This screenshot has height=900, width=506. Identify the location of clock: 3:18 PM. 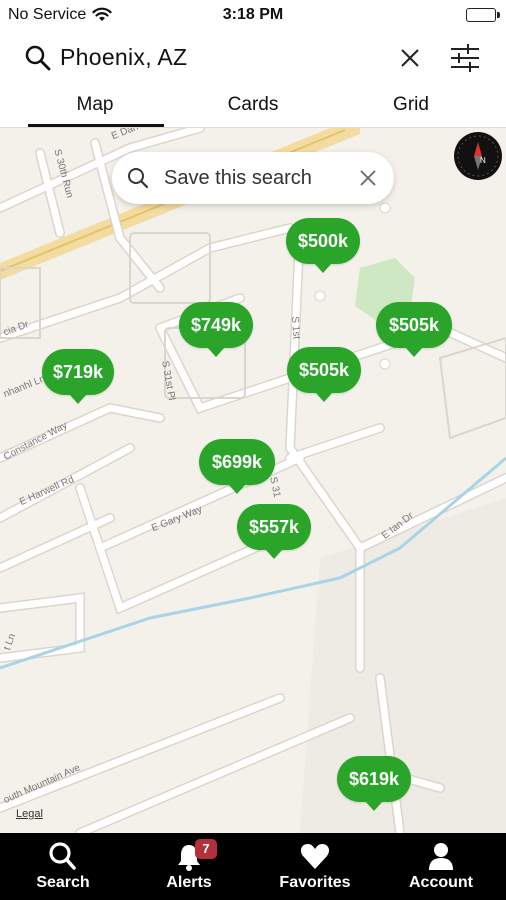
(253, 14).